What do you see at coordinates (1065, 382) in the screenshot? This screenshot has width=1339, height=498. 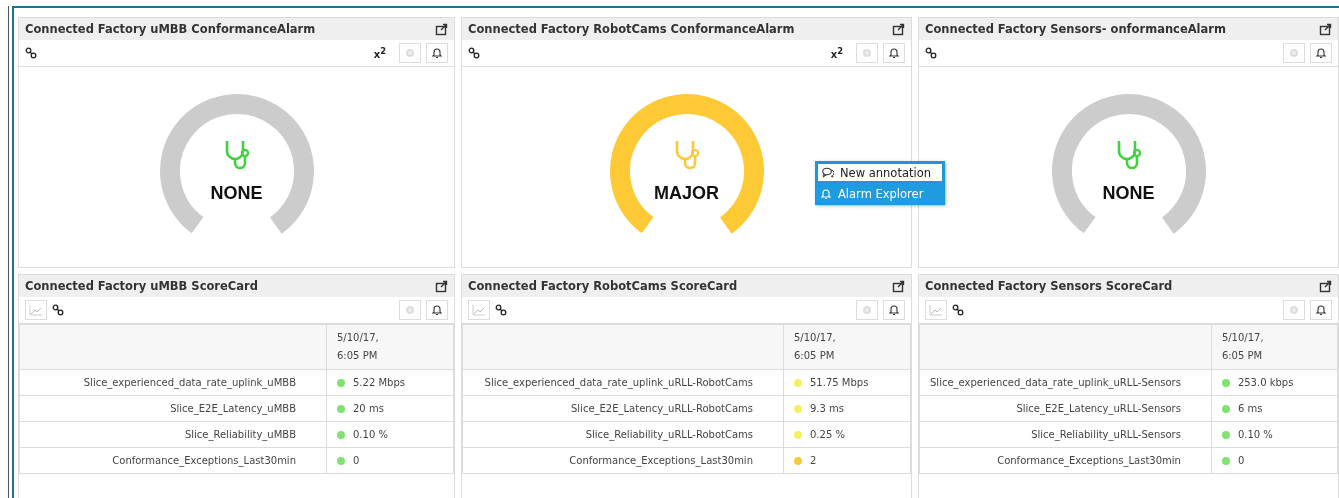 I see `metric-name: Slice_experienced_data_rate_uplink_uRLL-Sensors` at bounding box center [1065, 382].